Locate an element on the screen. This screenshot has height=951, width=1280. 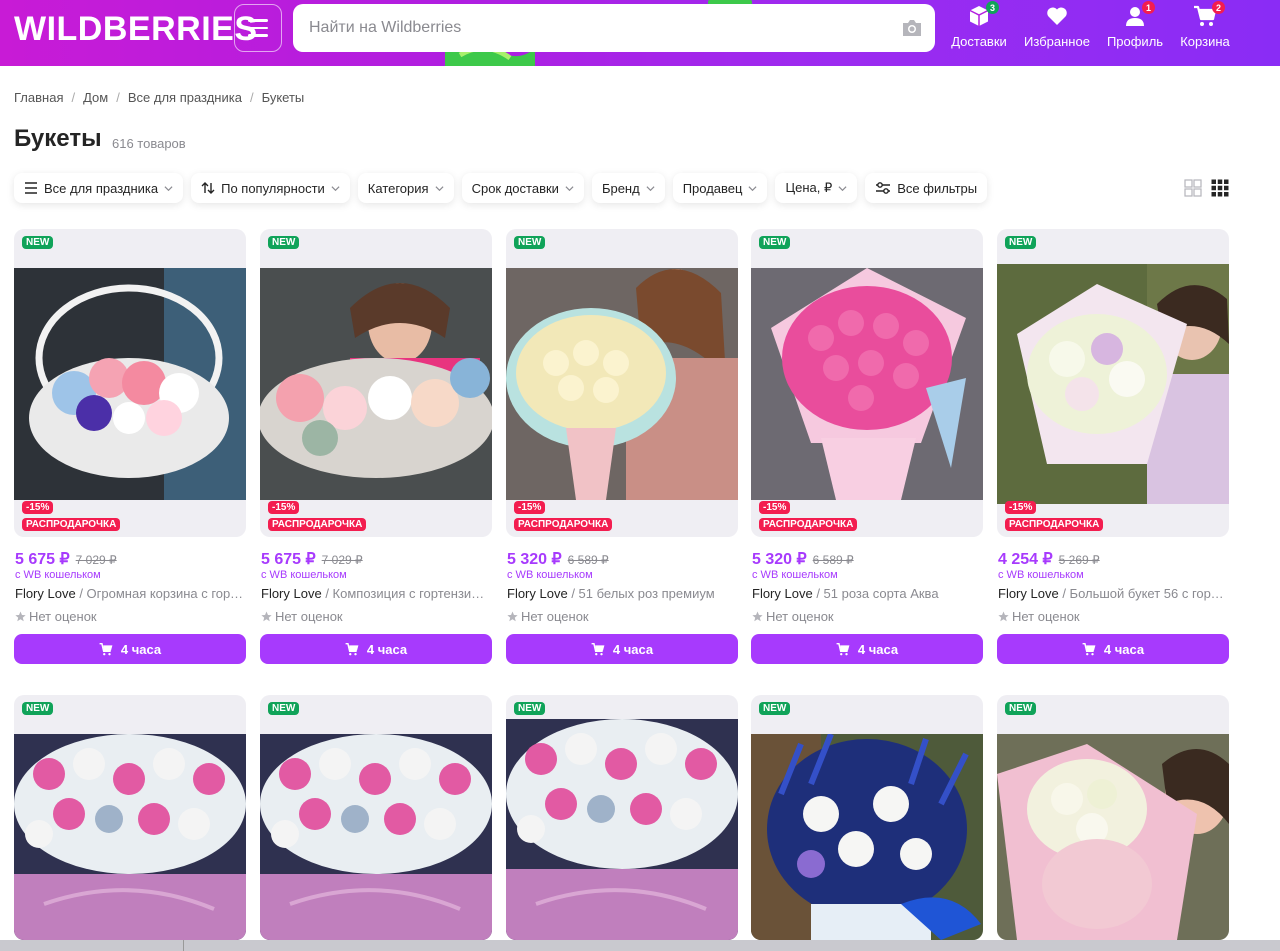
nav-profile: 1 Профиль is located at coordinates (1135, 25).